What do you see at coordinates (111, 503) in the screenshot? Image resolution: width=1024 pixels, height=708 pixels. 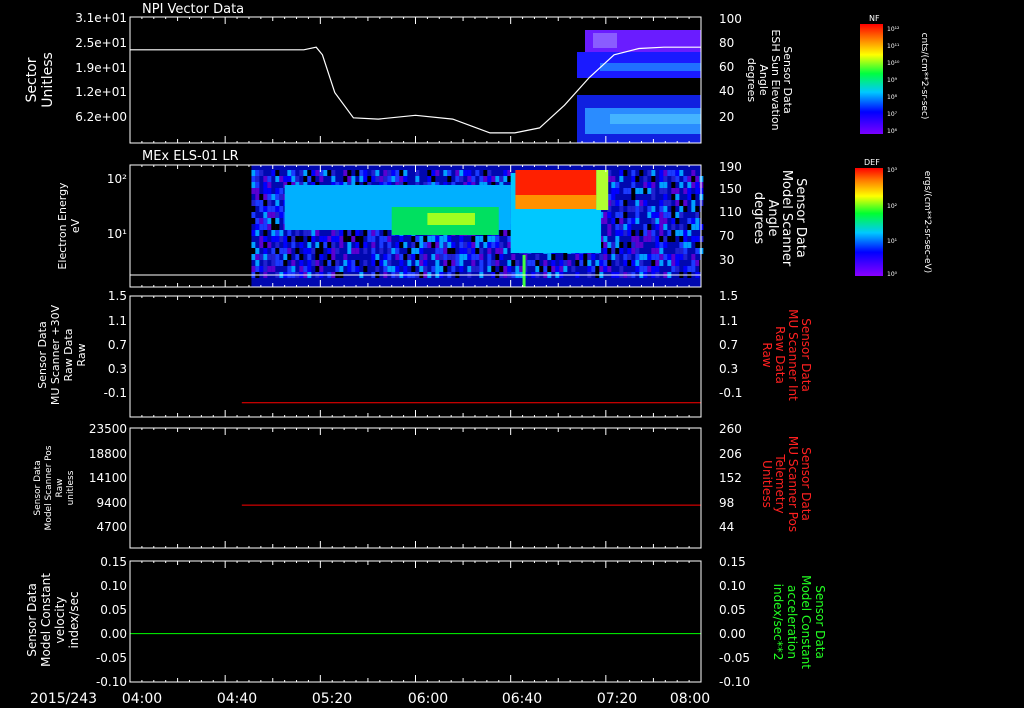 I see `panel4-left-tick: 9400` at bounding box center [111, 503].